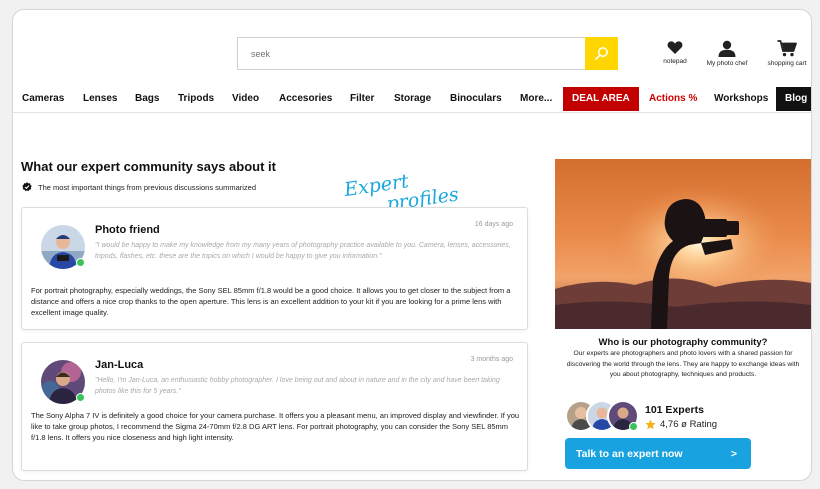 The height and width of the screenshot is (489, 820). I want to click on experts-count: 101 Experts, so click(674, 410).